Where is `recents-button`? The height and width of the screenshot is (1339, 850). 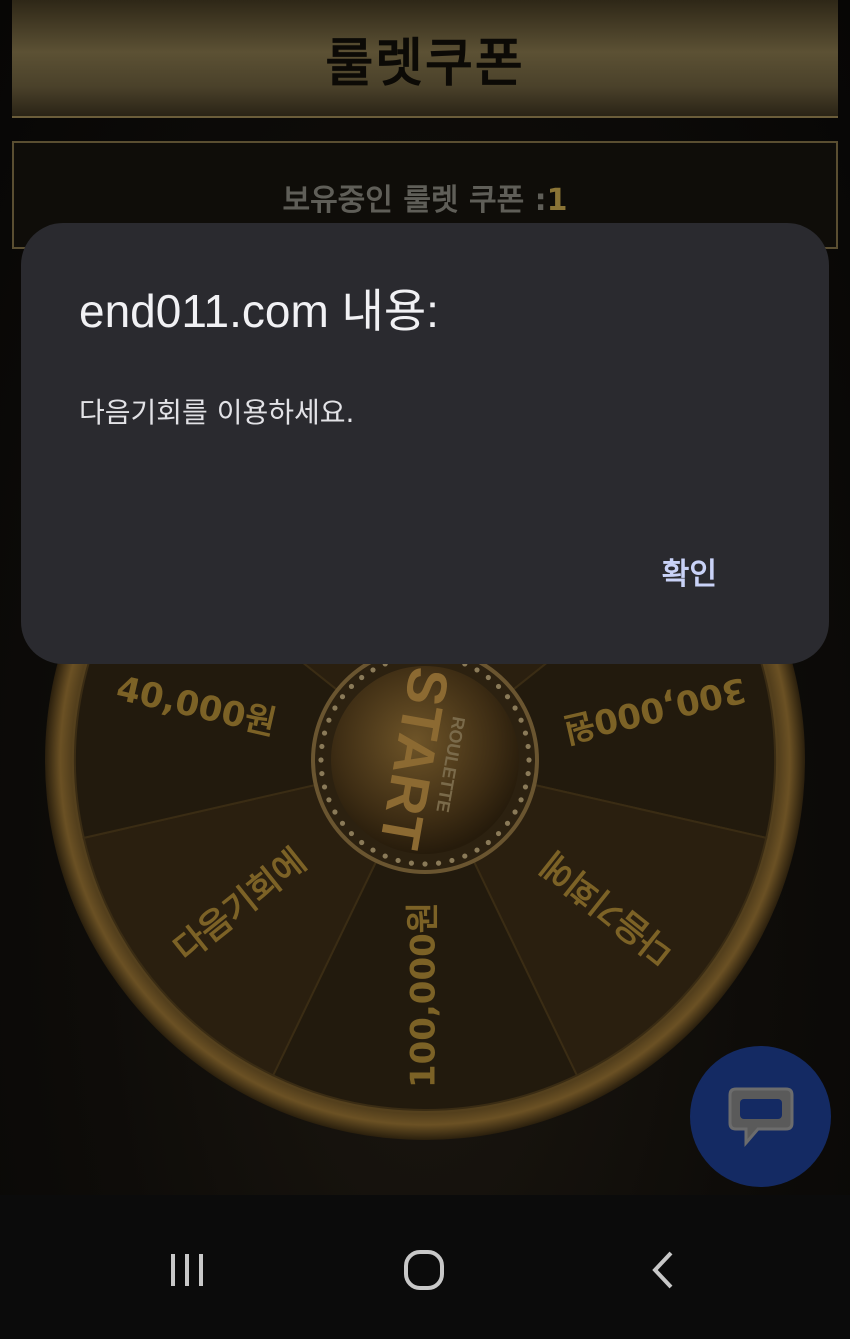
recents-button is located at coordinates (187, 1270).